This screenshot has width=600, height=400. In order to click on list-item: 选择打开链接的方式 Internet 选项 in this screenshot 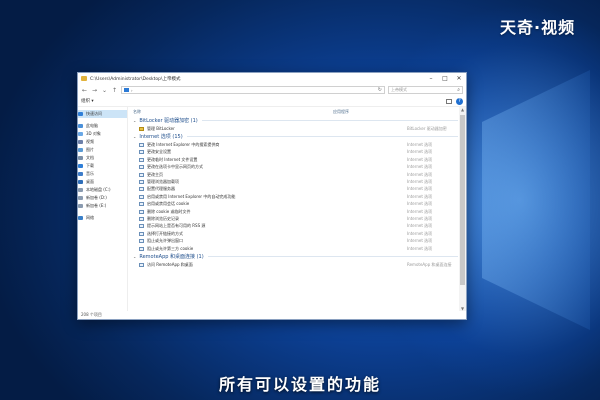, I will do `click(299, 233)`.